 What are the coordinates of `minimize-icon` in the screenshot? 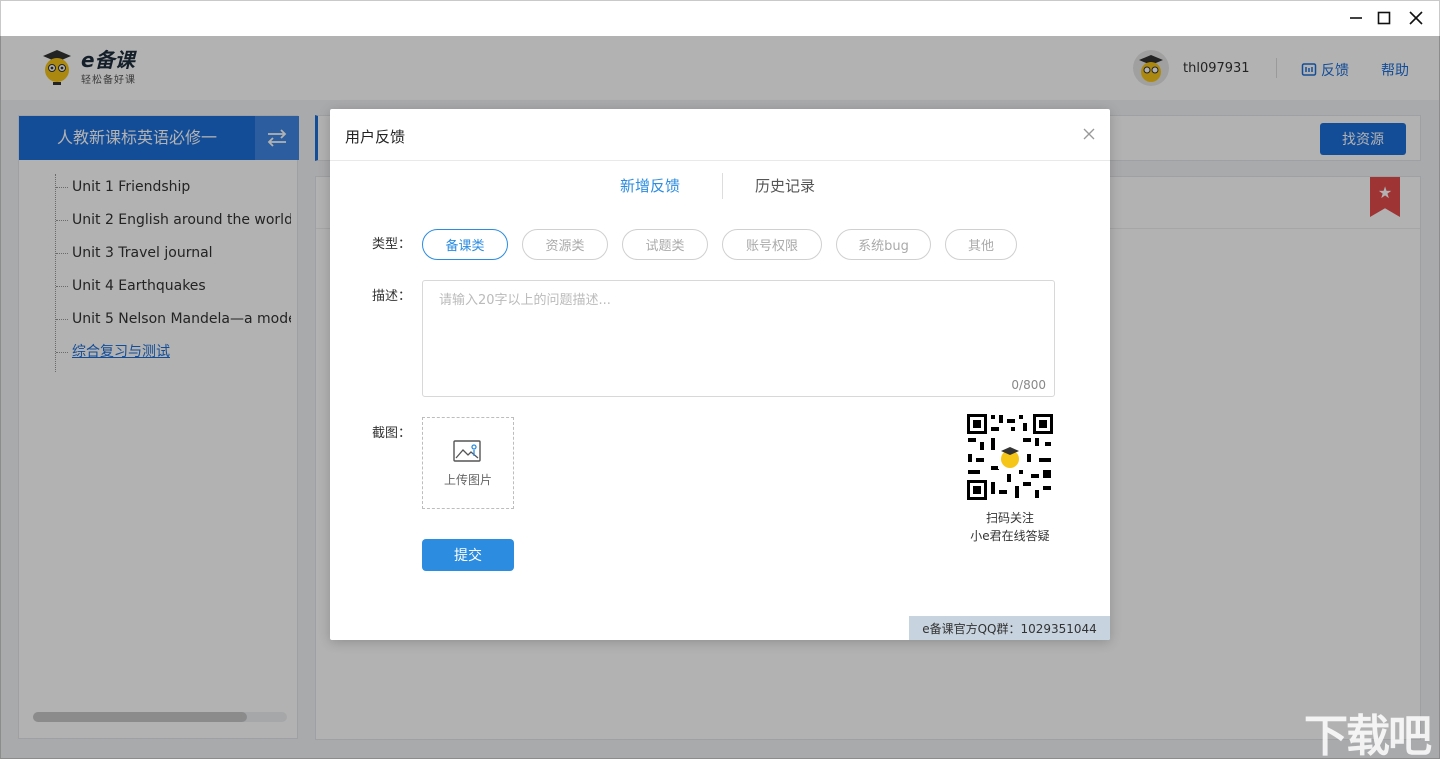 It's located at (1356, 18).